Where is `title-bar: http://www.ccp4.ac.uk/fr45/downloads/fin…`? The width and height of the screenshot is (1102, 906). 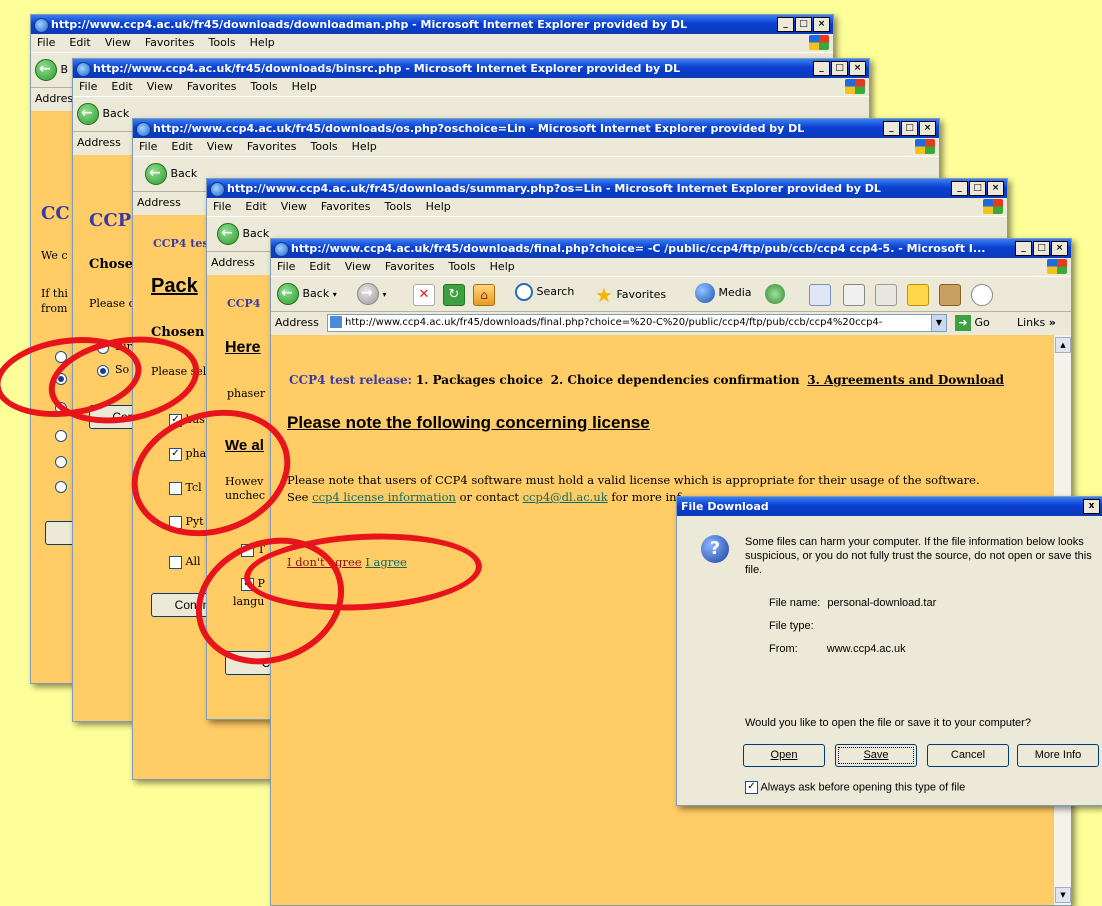
title-bar: http://www.ccp4.ac.uk/fr45/downloads/fin… is located at coordinates (671, 248).